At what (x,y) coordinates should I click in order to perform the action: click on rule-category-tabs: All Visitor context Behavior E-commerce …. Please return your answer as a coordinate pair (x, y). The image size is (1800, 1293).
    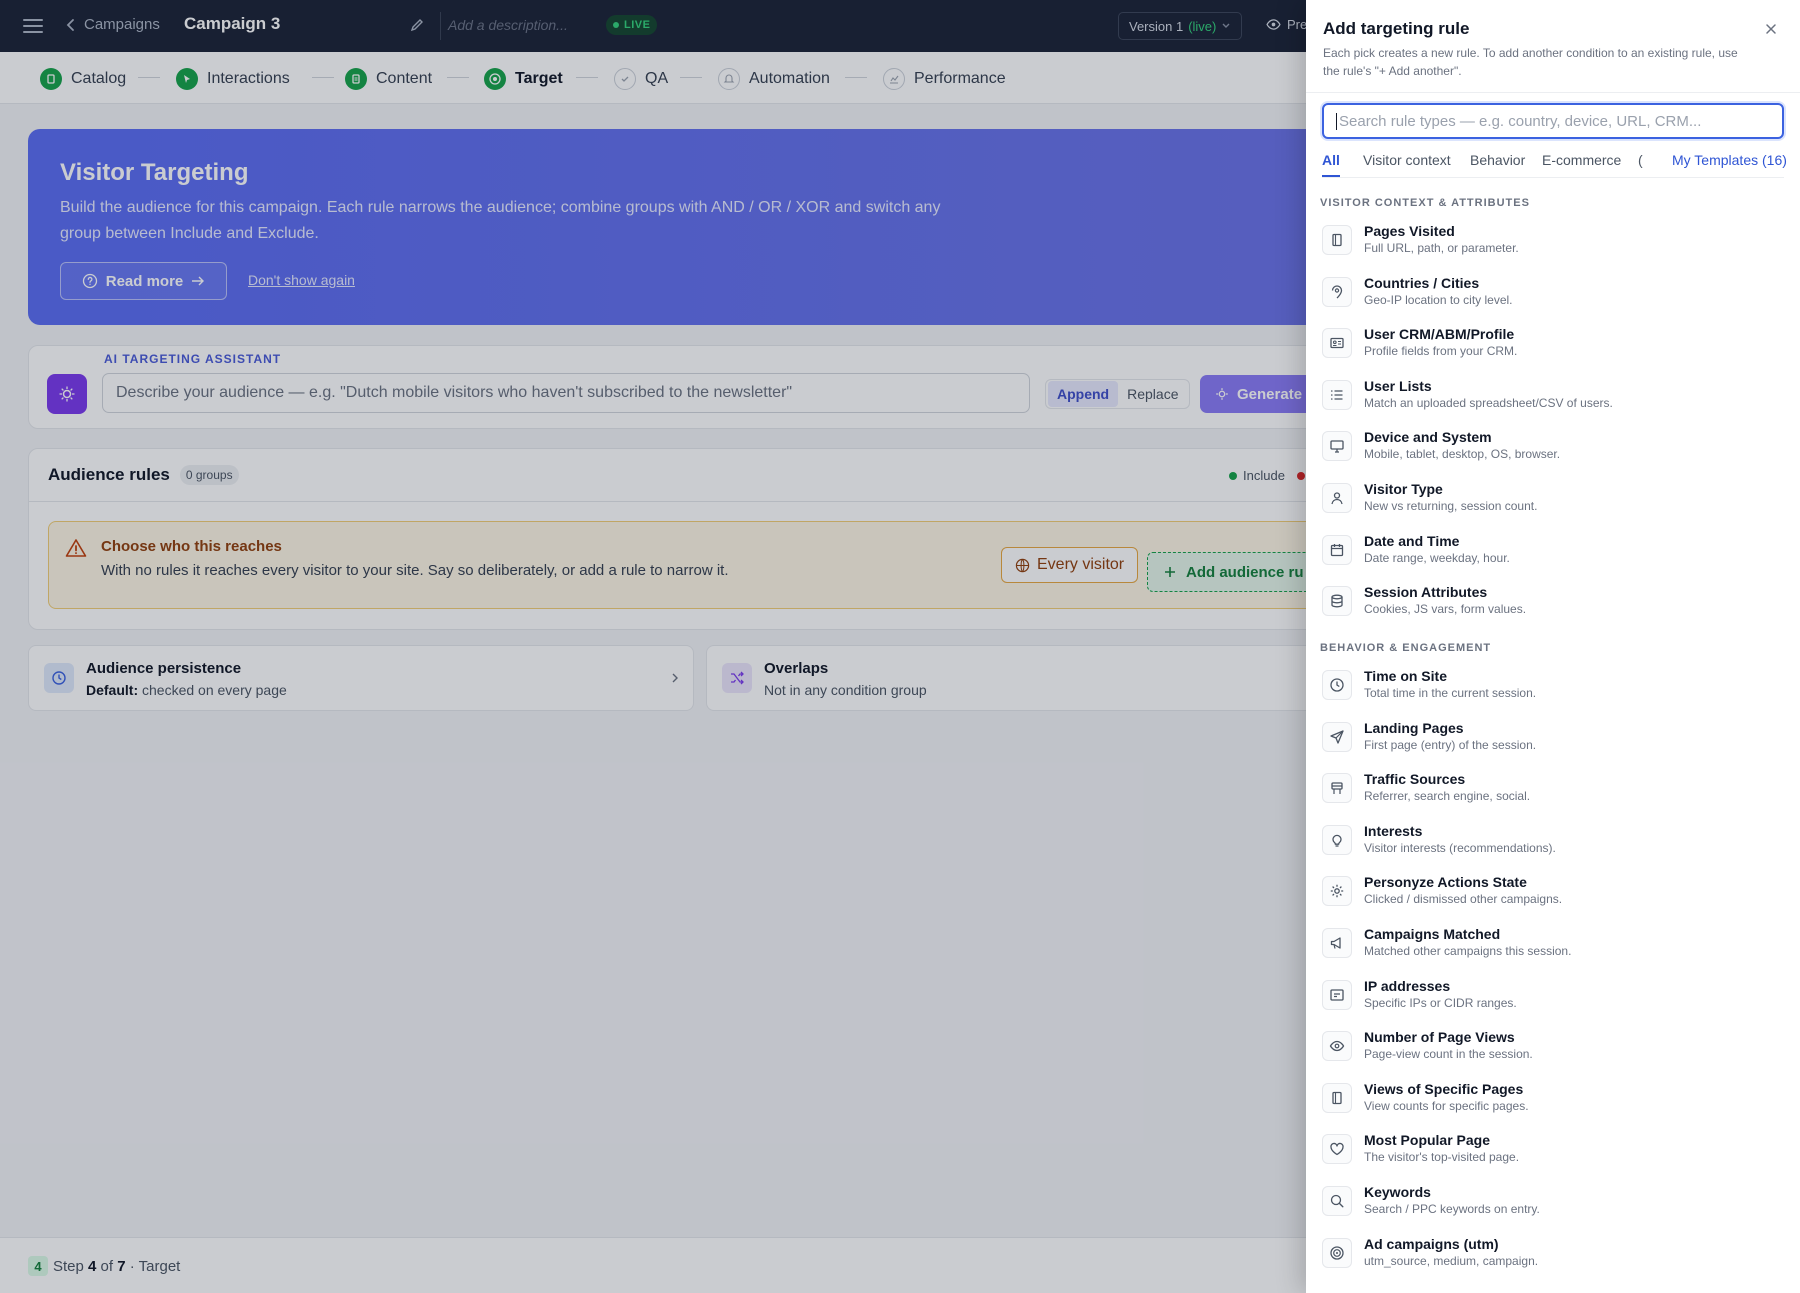
    Looking at the image, I should click on (1554, 164).